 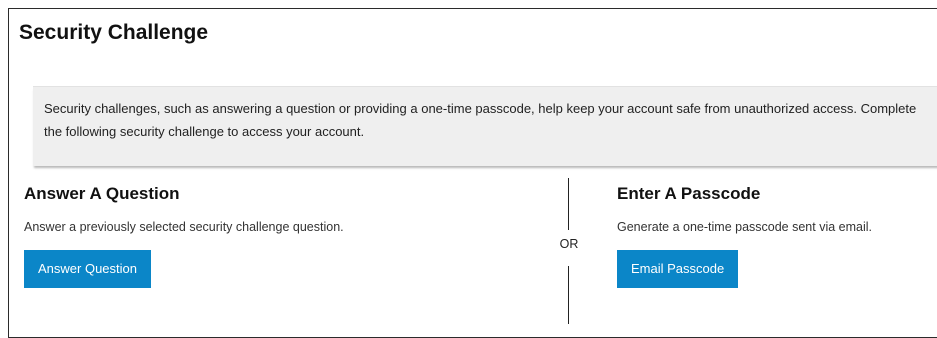 I want to click on page-title: Security Challenge, so click(x=114, y=32).